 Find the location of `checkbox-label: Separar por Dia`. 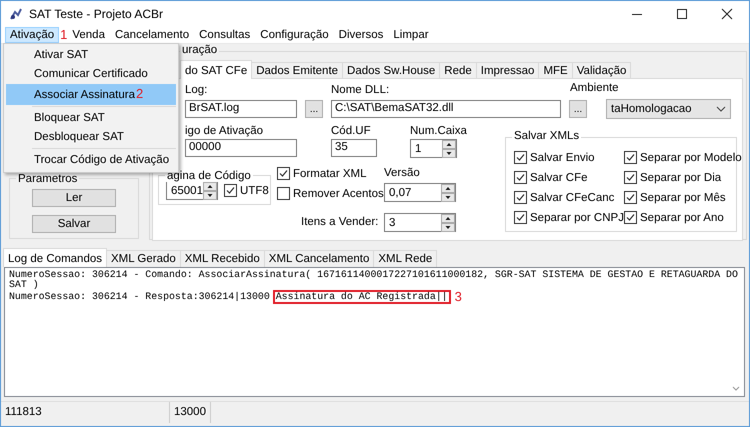

checkbox-label: Separar por Dia is located at coordinates (681, 178).